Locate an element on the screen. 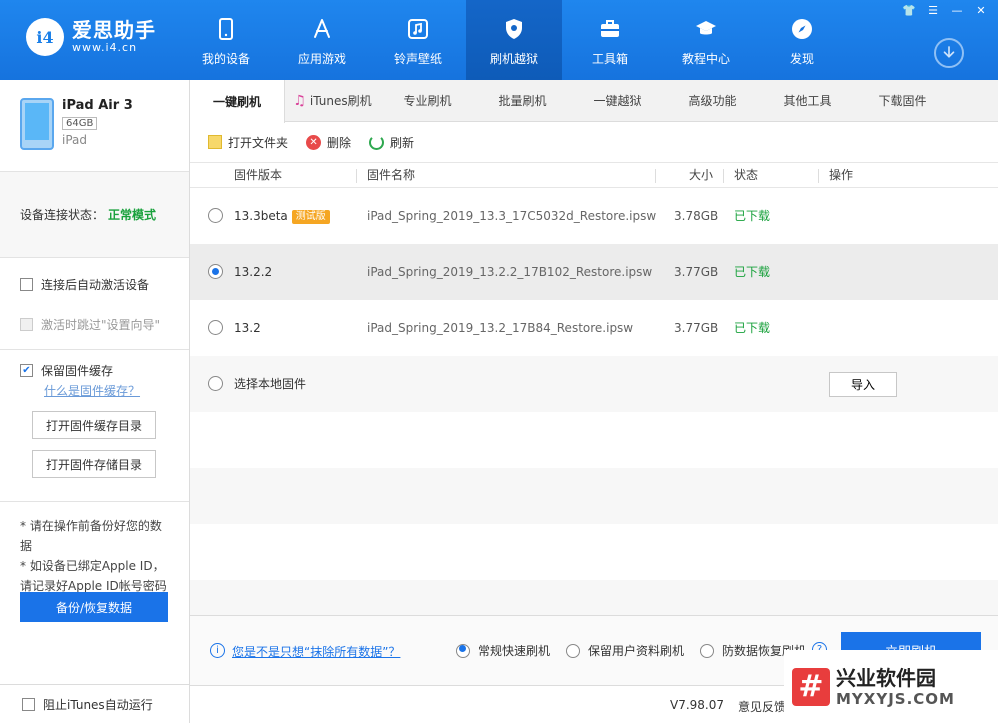  checkmark-icon: ✔ is located at coordinates (26, 370).